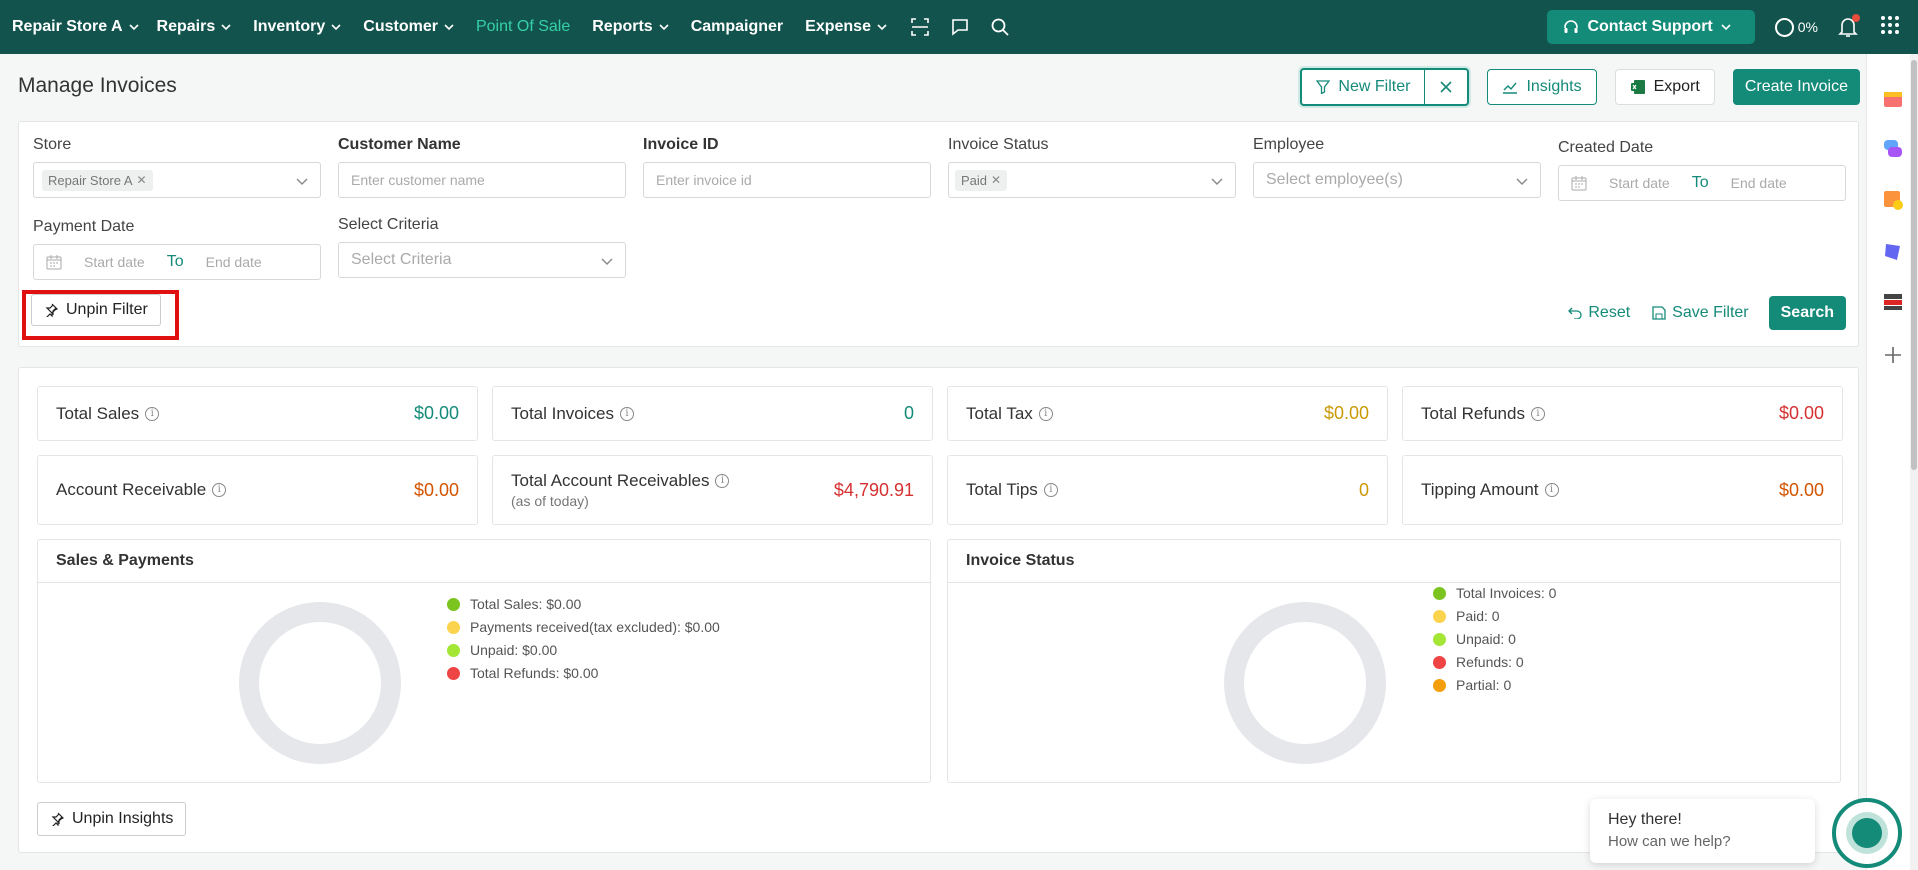 The height and width of the screenshot is (870, 1918). I want to click on reset-label: Reset, so click(1609, 312).